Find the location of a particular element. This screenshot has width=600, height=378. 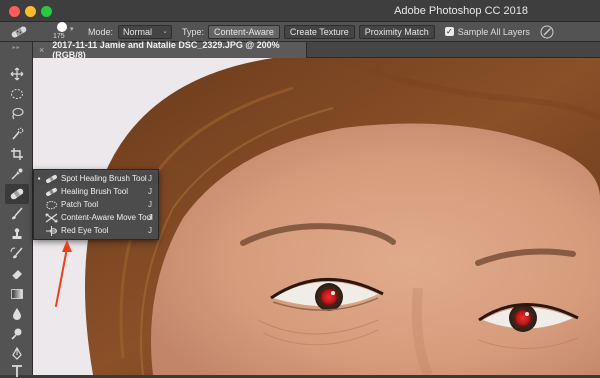

move-tool is located at coordinates (17, 74).